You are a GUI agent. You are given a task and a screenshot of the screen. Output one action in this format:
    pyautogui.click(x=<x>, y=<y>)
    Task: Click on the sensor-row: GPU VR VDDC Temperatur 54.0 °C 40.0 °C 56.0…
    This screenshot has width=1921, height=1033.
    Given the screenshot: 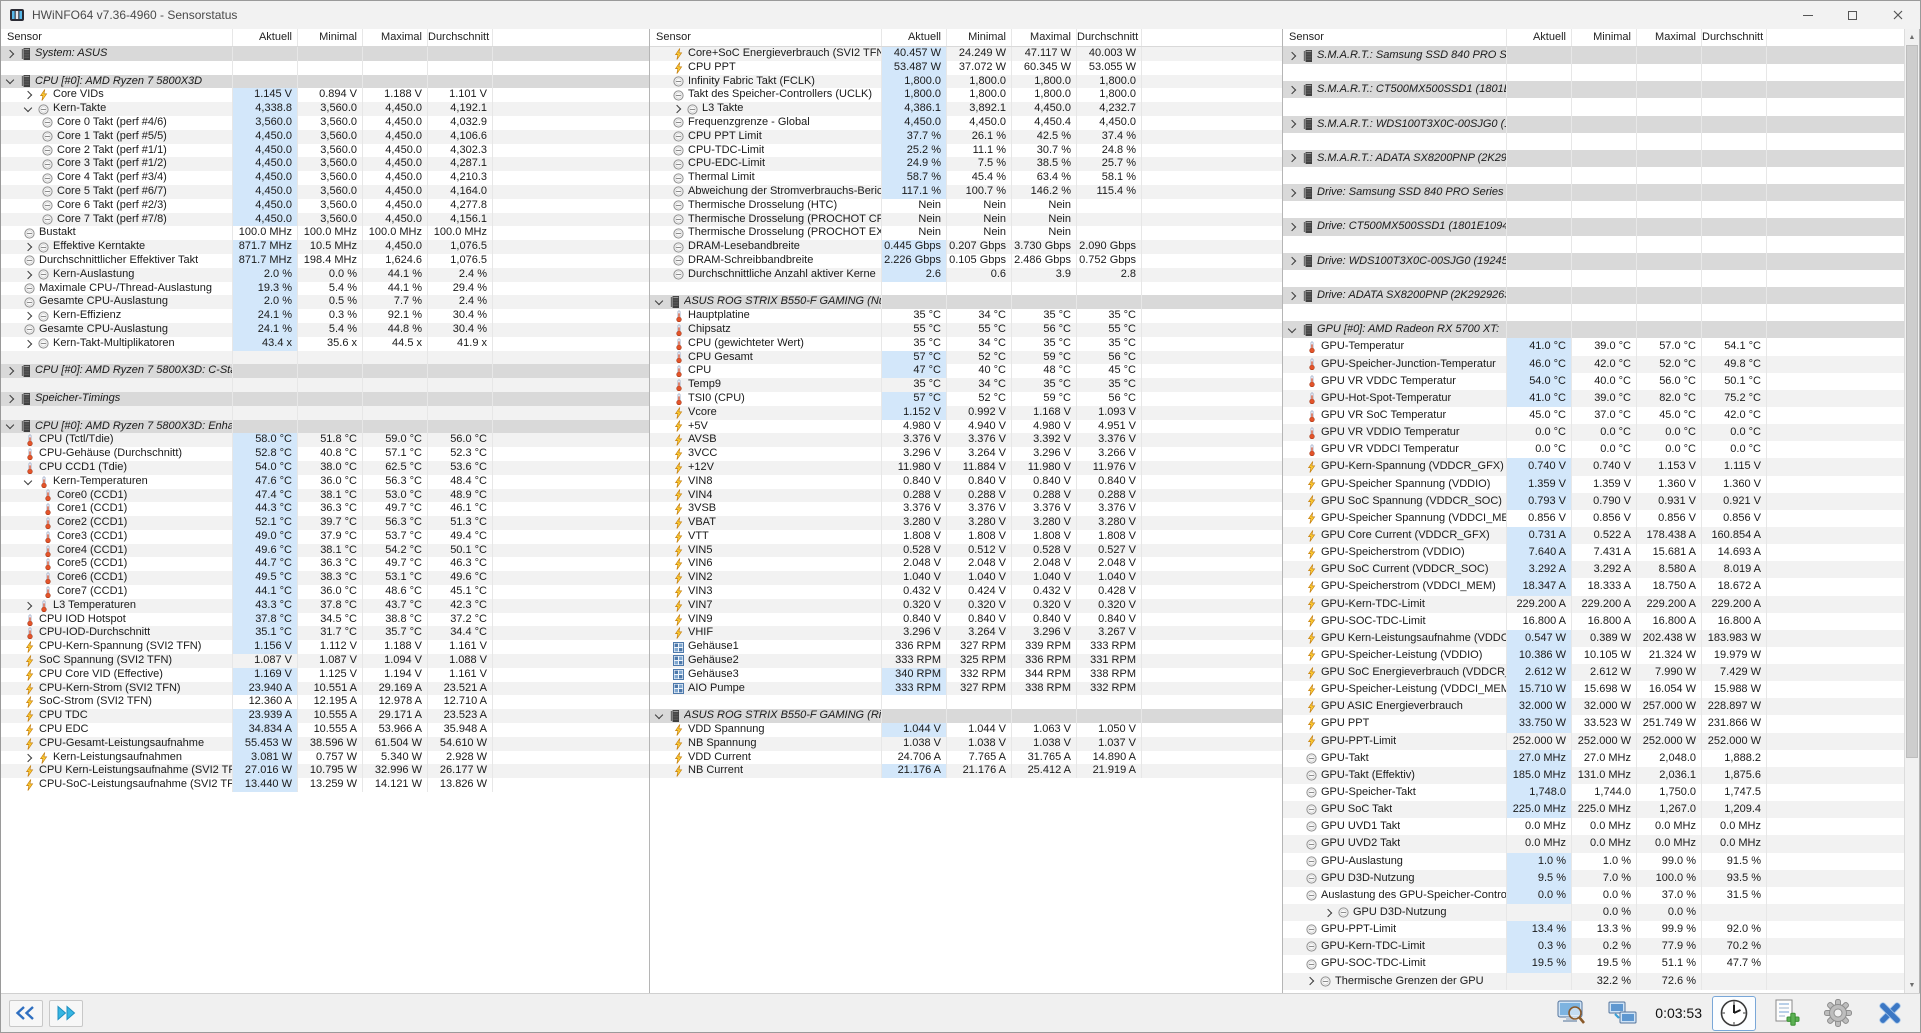 What is the action you would take?
    pyautogui.click(x=1601, y=381)
    